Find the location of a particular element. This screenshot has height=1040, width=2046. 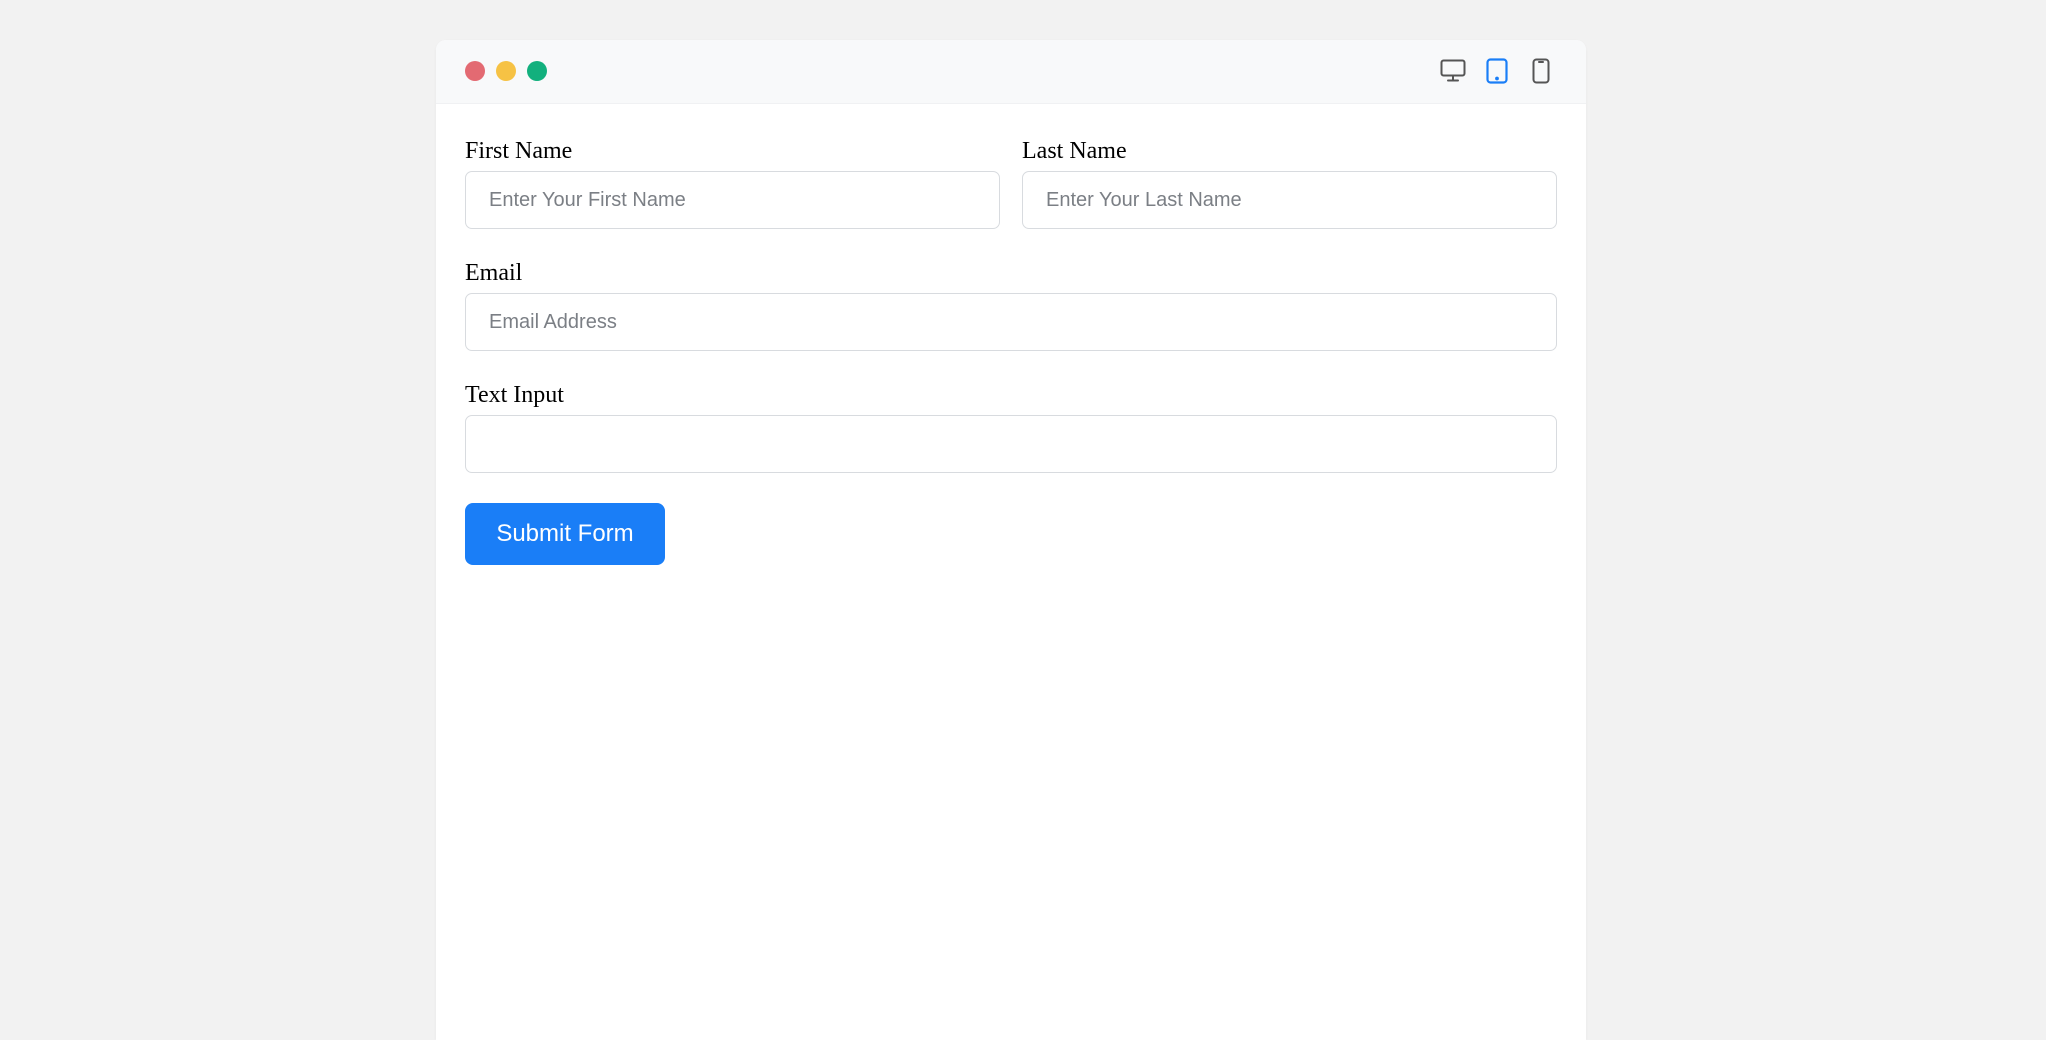

text-input-group: Text Input is located at coordinates (1011, 426).